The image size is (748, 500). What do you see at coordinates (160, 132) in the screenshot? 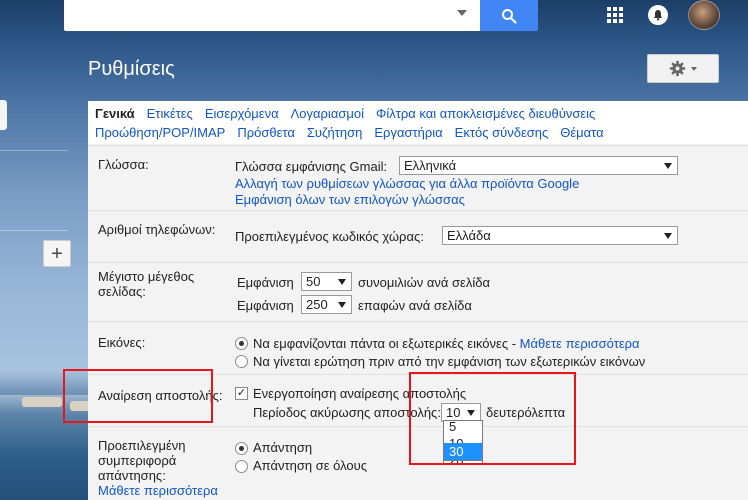
I see `tab-forwarding: Προώθηση/POP/IMAP` at bounding box center [160, 132].